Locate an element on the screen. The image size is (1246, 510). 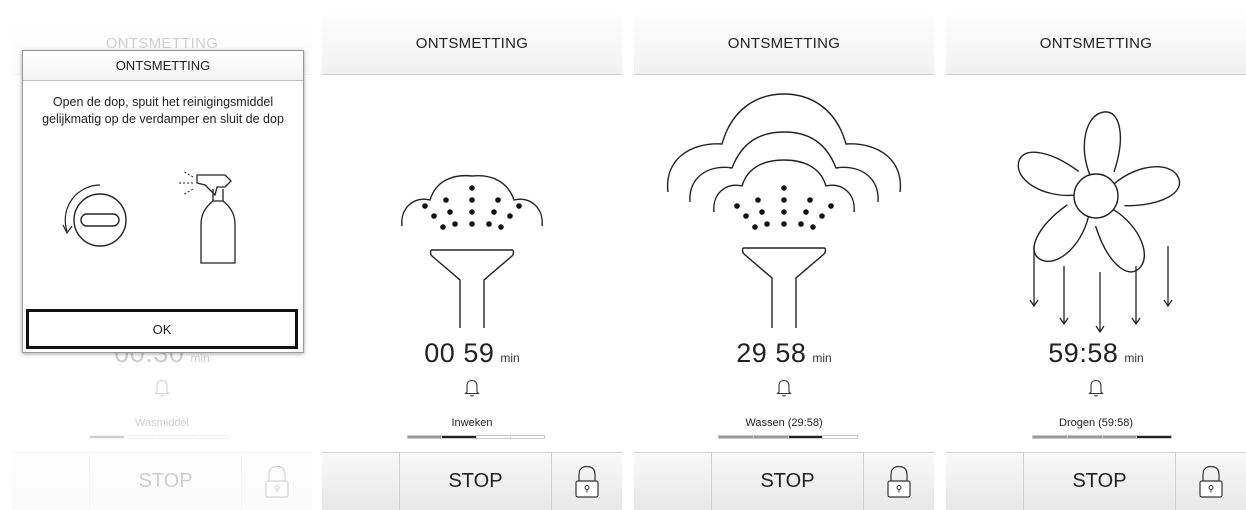
rotate-cap-icon is located at coordinates (94, 215).